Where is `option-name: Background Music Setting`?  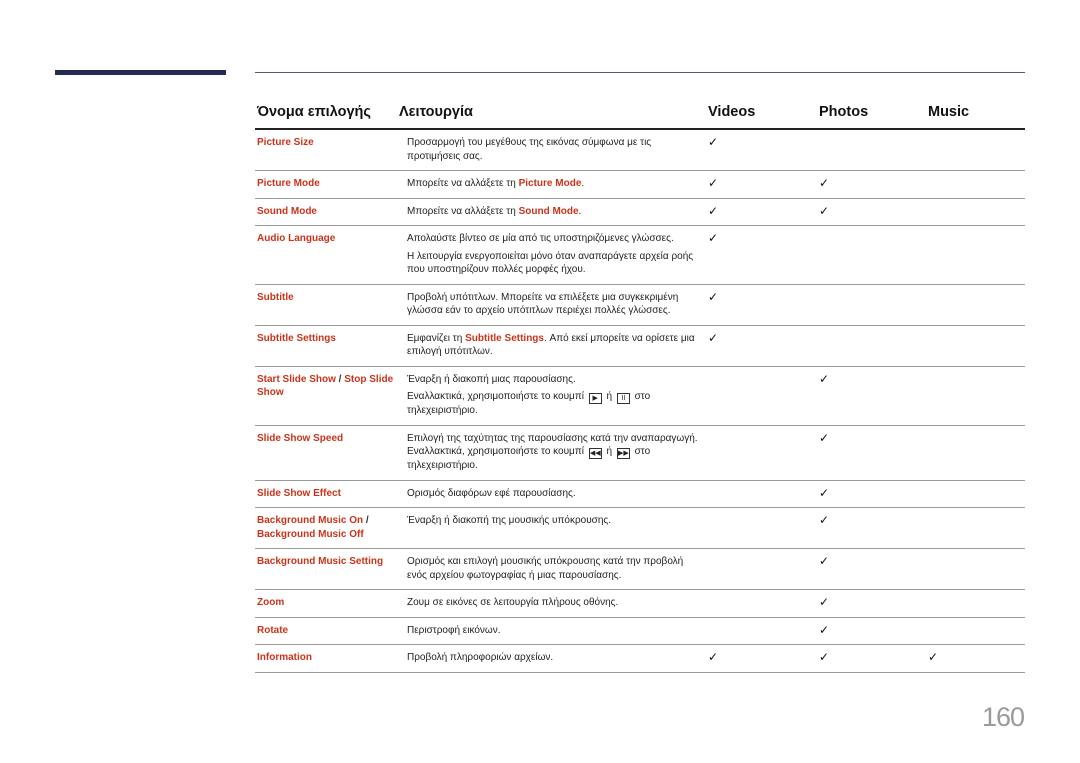
option-name: Background Music Setting is located at coordinates (320, 561).